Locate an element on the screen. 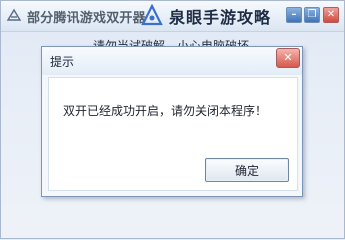  title-bar: 部分腾讯游戏双开器 泉眼手游攻略 – ❐ ✕ is located at coordinates (172, 16).